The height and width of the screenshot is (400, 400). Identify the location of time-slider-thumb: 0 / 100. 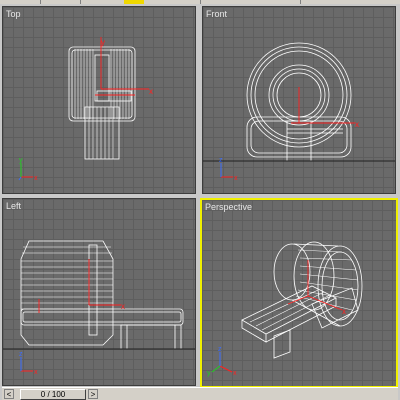
(53, 394).